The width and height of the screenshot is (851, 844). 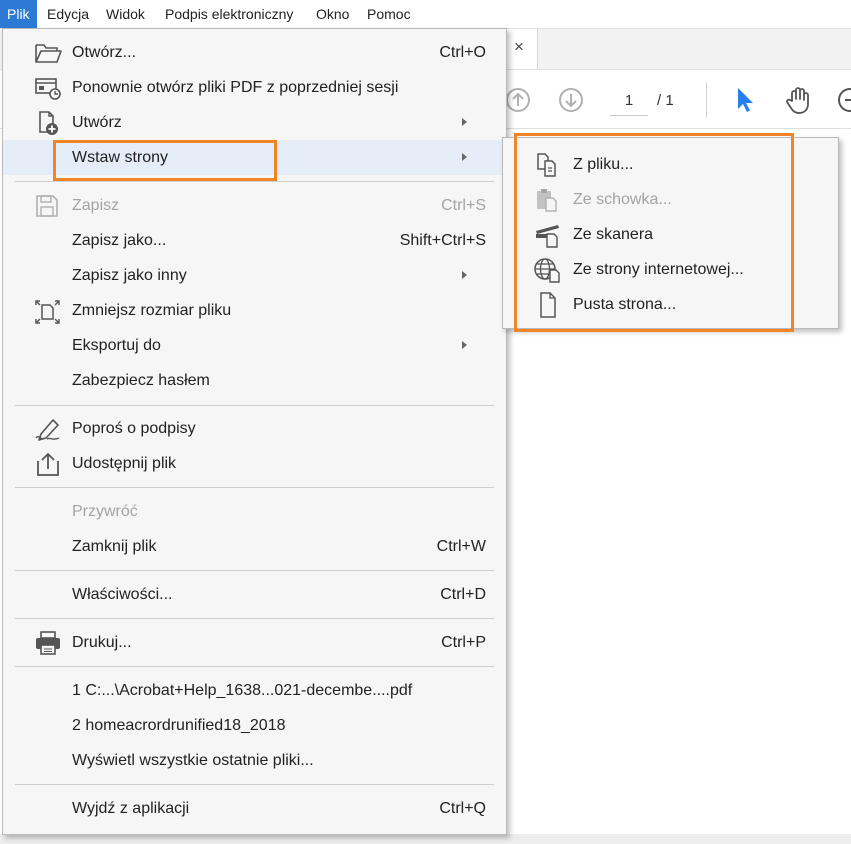 What do you see at coordinates (18, 14) in the screenshot?
I see `menu-plik: Plik` at bounding box center [18, 14].